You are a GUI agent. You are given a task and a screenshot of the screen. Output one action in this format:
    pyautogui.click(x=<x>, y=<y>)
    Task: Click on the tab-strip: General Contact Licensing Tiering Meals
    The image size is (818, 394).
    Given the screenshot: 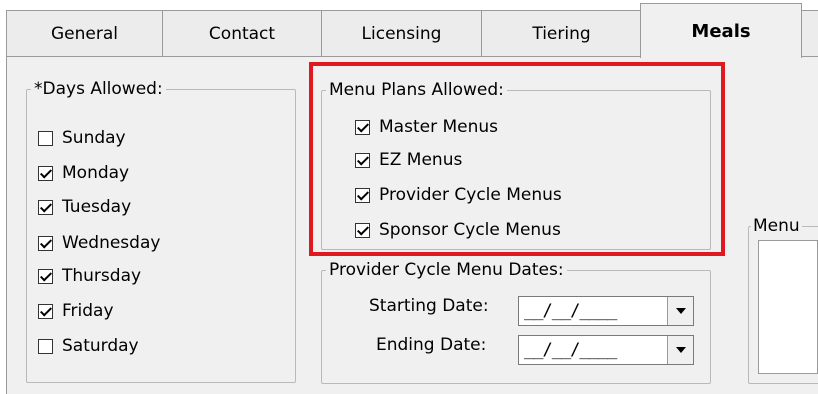 What is the action you would take?
    pyautogui.click(x=409, y=29)
    